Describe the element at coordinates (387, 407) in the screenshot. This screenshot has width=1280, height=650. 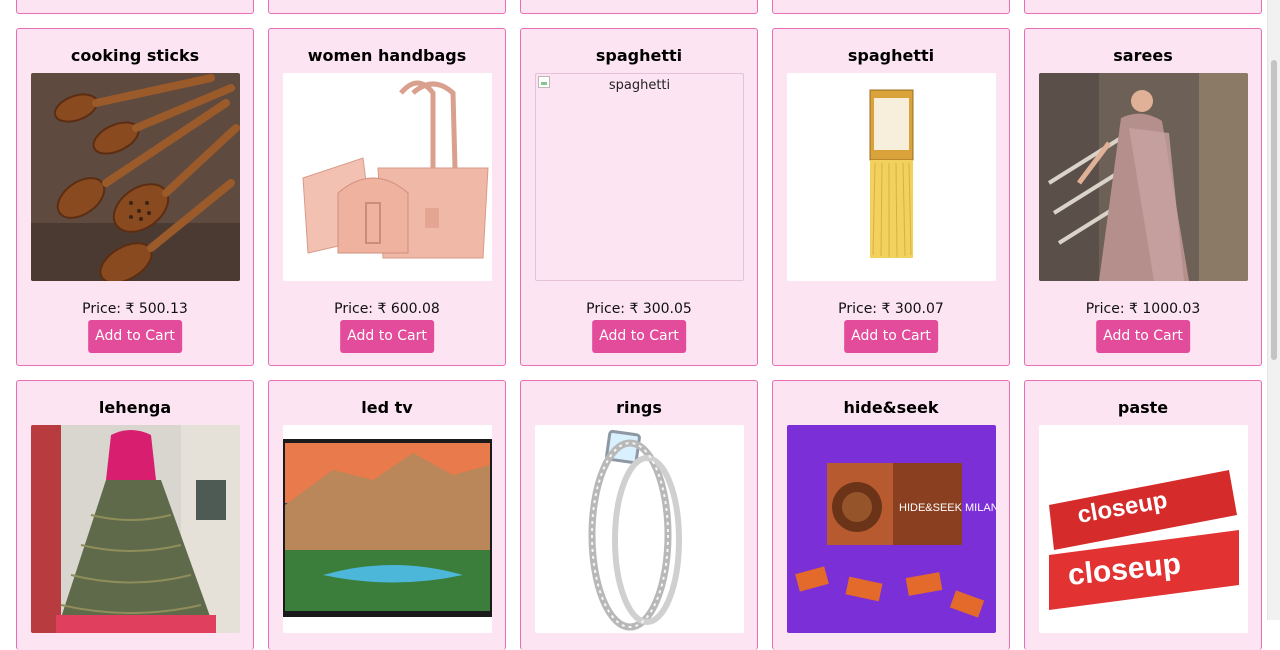
I see `product-title: led tv` at that location.